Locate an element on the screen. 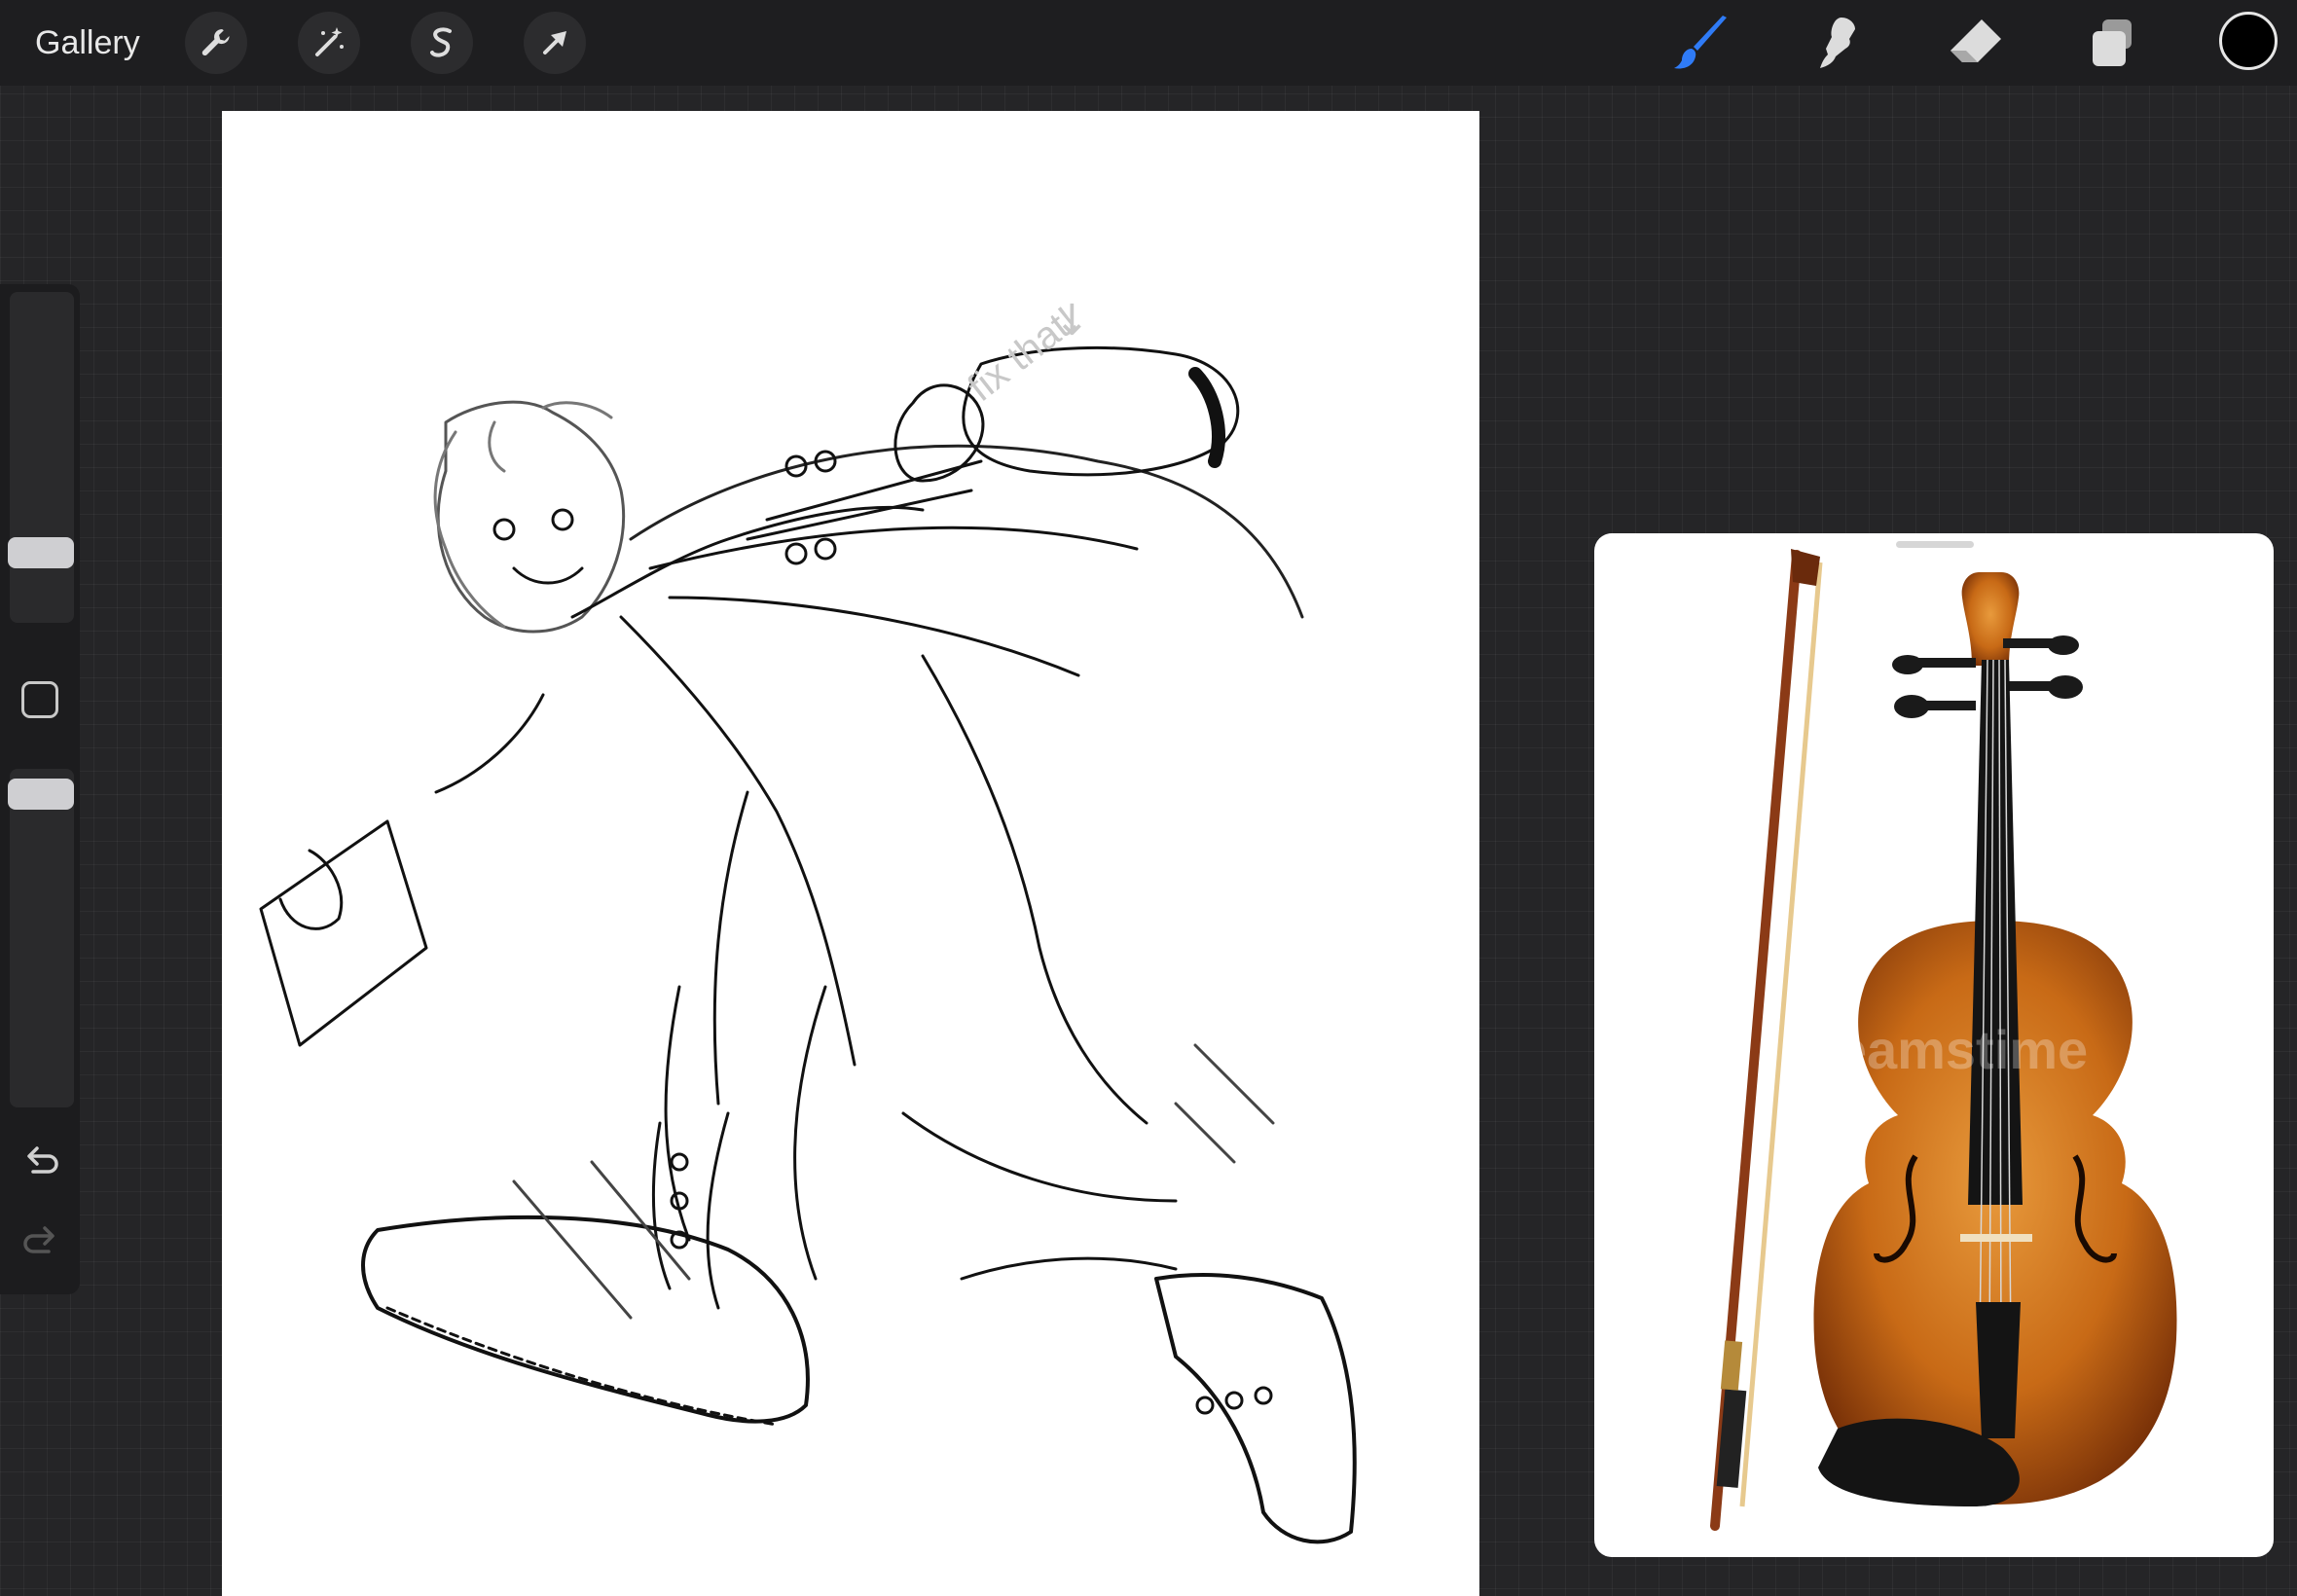 This screenshot has width=2297, height=1596. smudge-tool-button is located at coordinates (1840, 43).